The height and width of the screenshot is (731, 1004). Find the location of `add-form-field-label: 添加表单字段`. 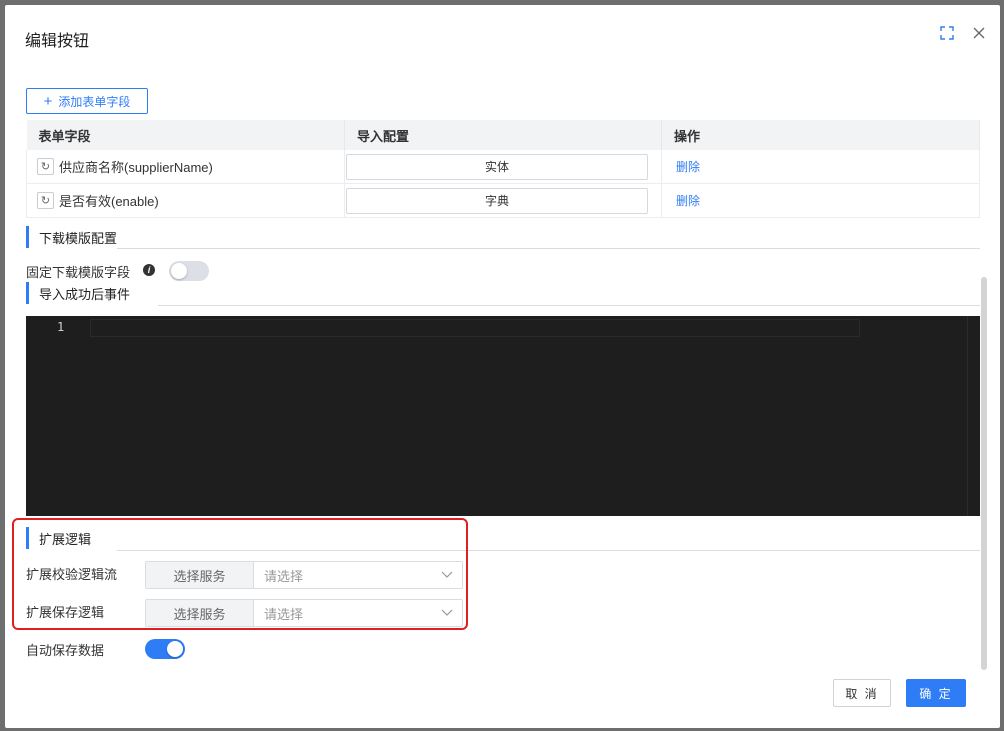

add-form-field-label: 添加表单字段 is located at coordinates (94, 101).